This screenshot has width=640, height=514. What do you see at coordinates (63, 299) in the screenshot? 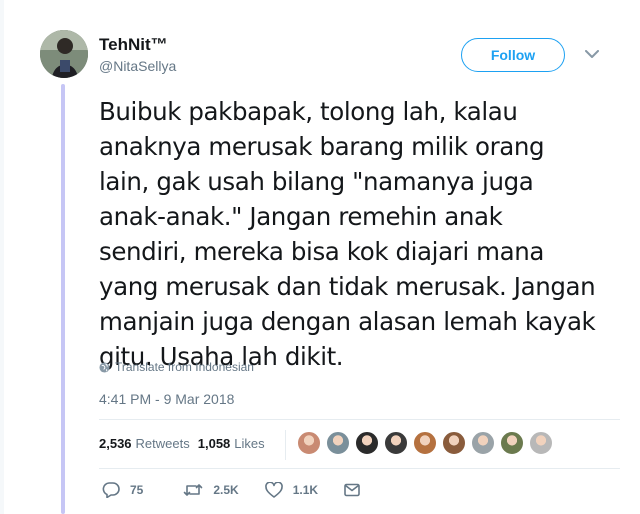
I see `thread-line` at bounding box center [63, 299].